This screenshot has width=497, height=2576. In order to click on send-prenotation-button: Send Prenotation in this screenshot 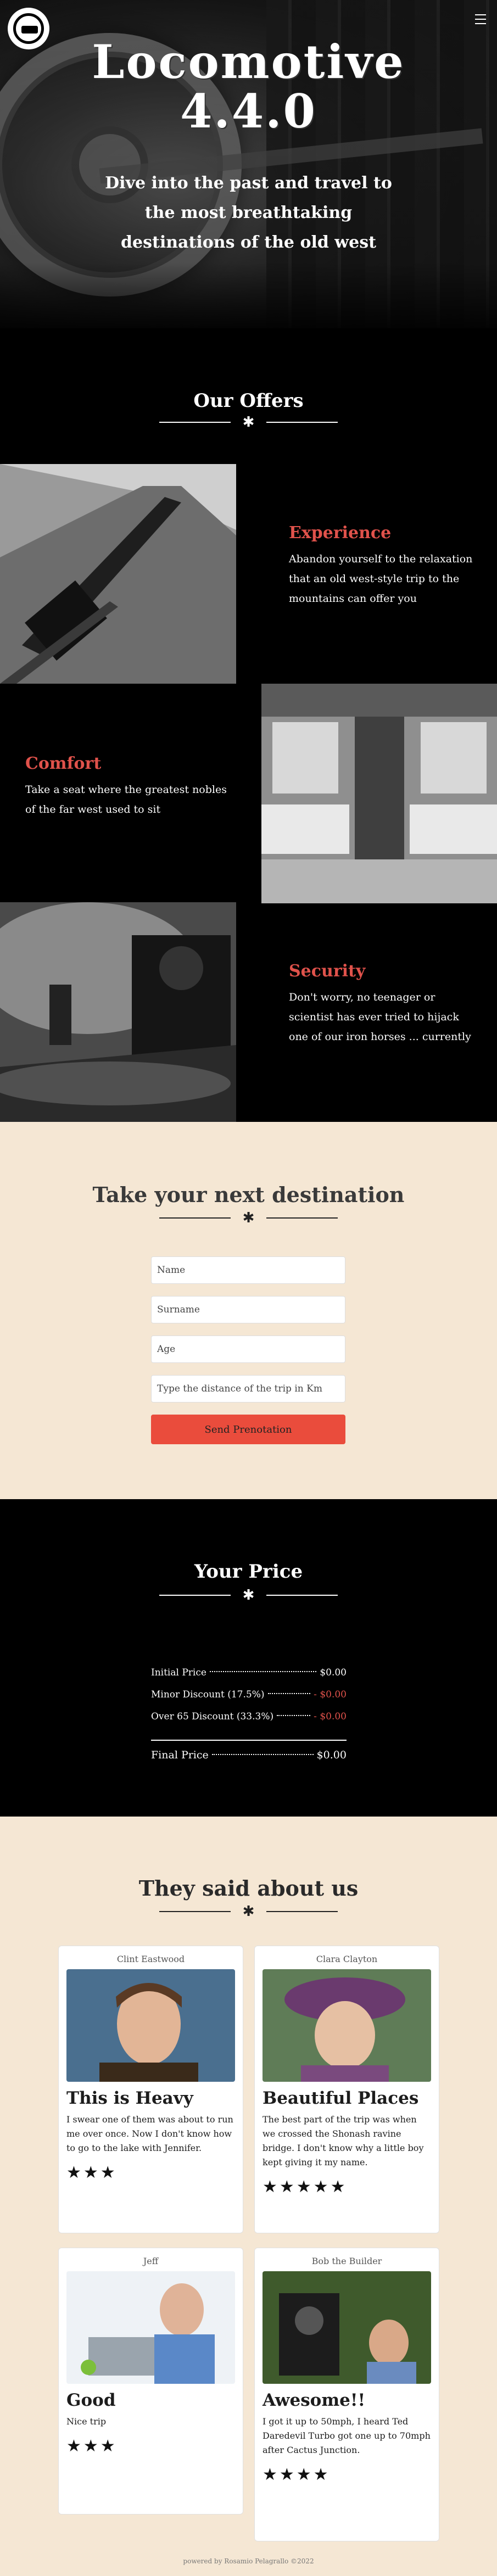, I will do `click(248, 1430)`.